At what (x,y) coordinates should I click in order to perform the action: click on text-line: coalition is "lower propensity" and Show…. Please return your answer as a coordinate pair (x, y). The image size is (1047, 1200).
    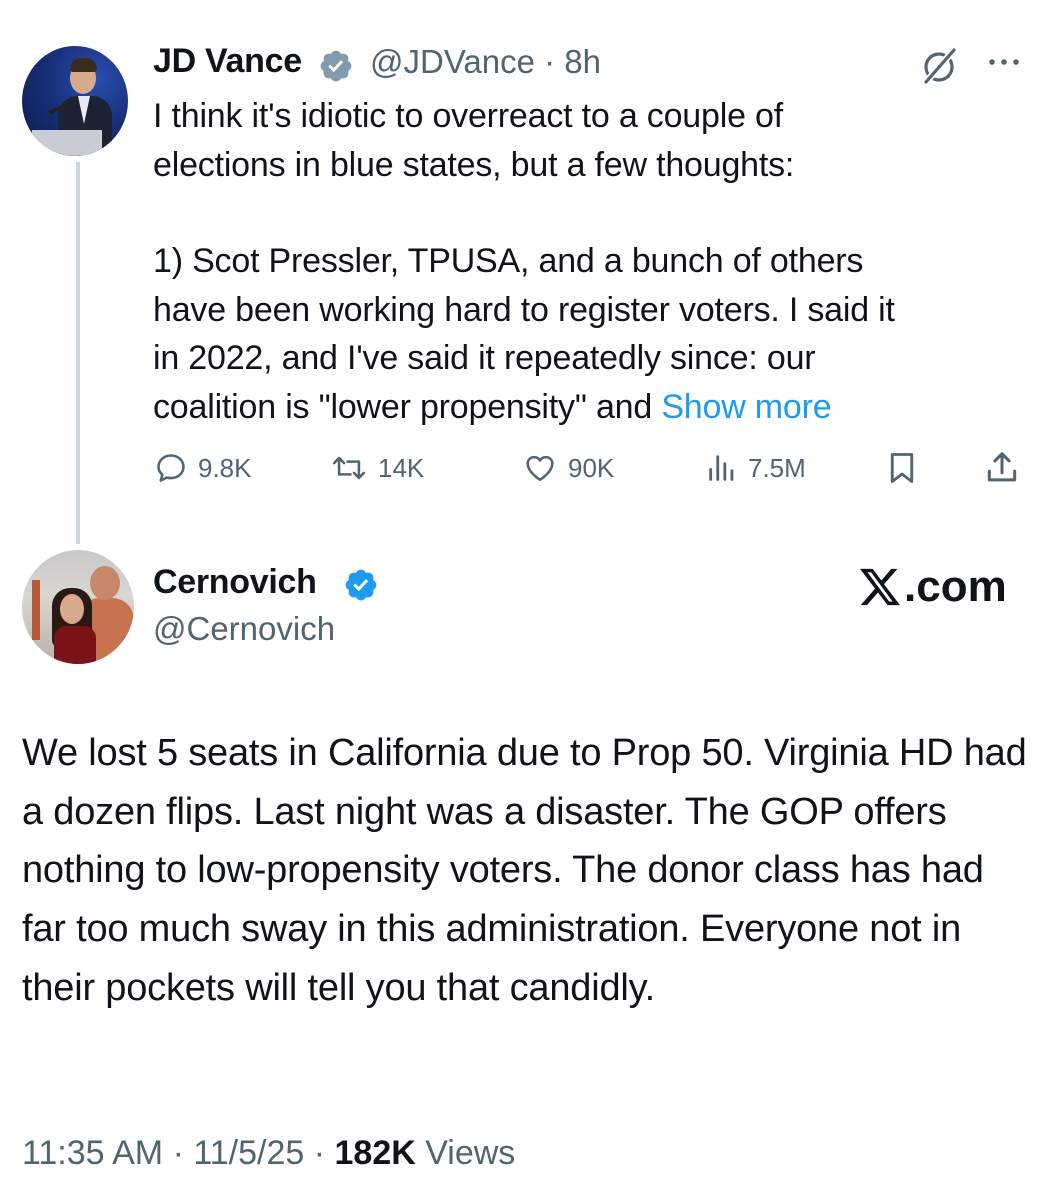
    Looking at the image, I should click on (588, 407).